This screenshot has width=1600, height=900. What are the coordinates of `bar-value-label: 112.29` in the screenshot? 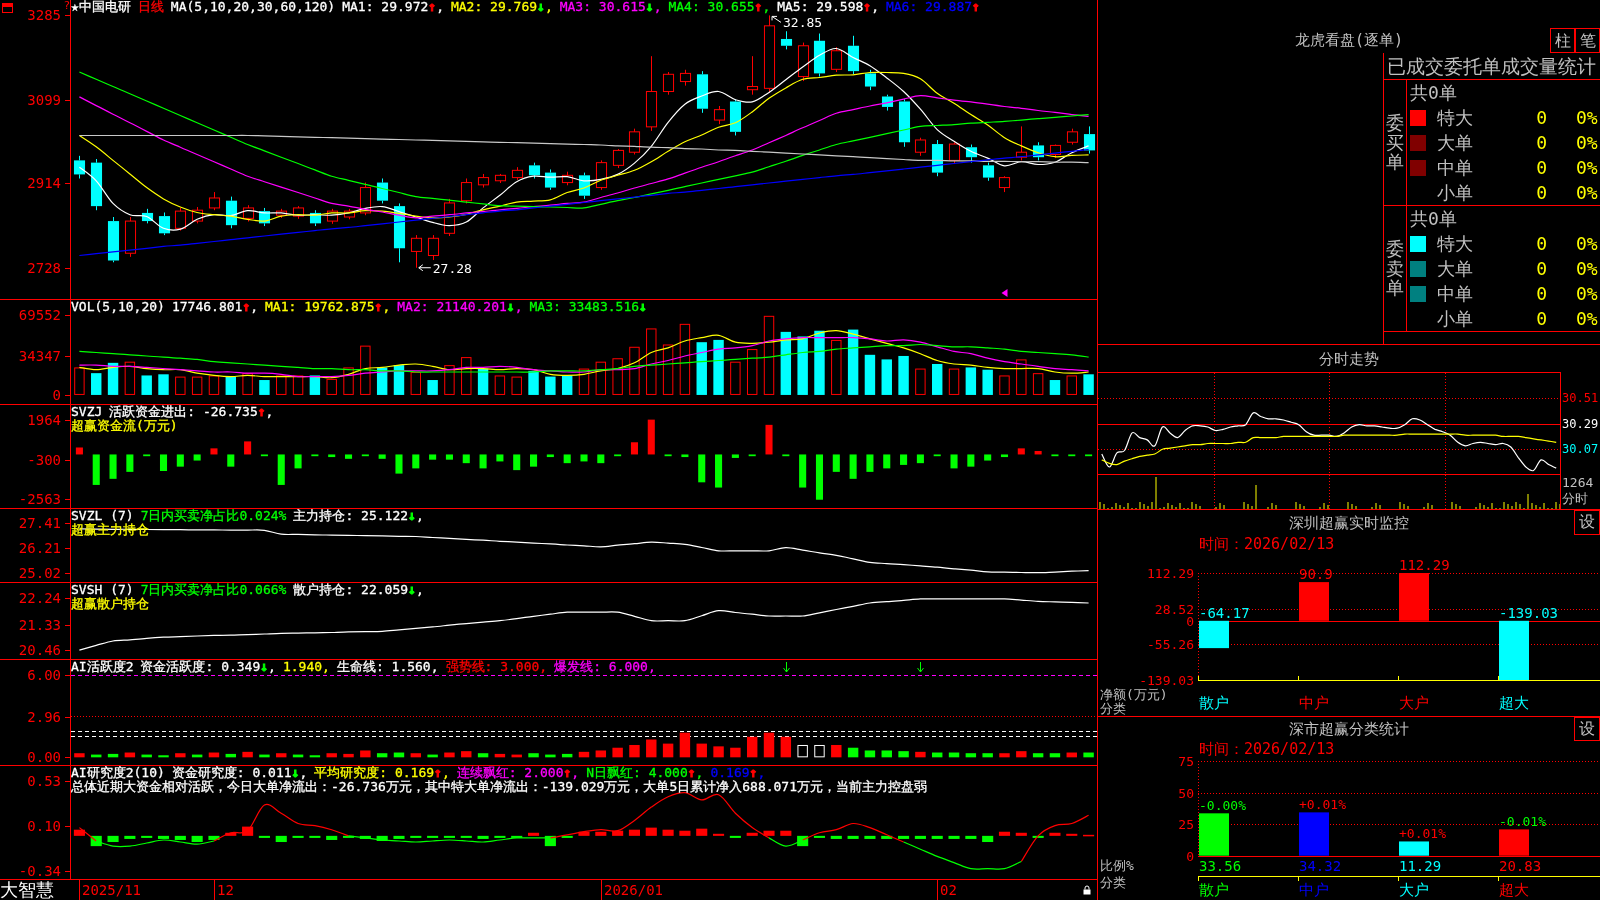 It's located at (1424, 565).